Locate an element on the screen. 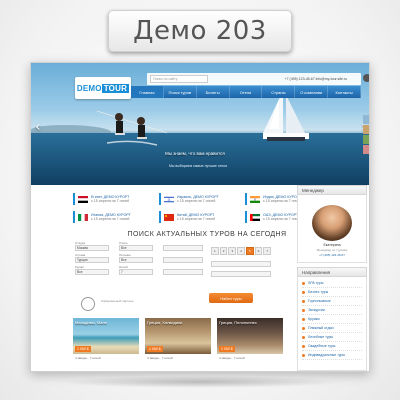 The width and height of the screenshot is (400, 400). tour-title: Греция, Халкидики is located at coordinates (165, 322).